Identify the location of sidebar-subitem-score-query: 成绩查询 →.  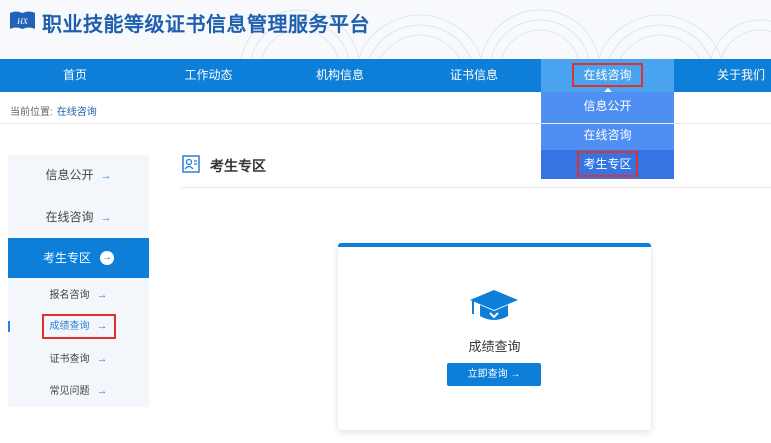
(78, 327).